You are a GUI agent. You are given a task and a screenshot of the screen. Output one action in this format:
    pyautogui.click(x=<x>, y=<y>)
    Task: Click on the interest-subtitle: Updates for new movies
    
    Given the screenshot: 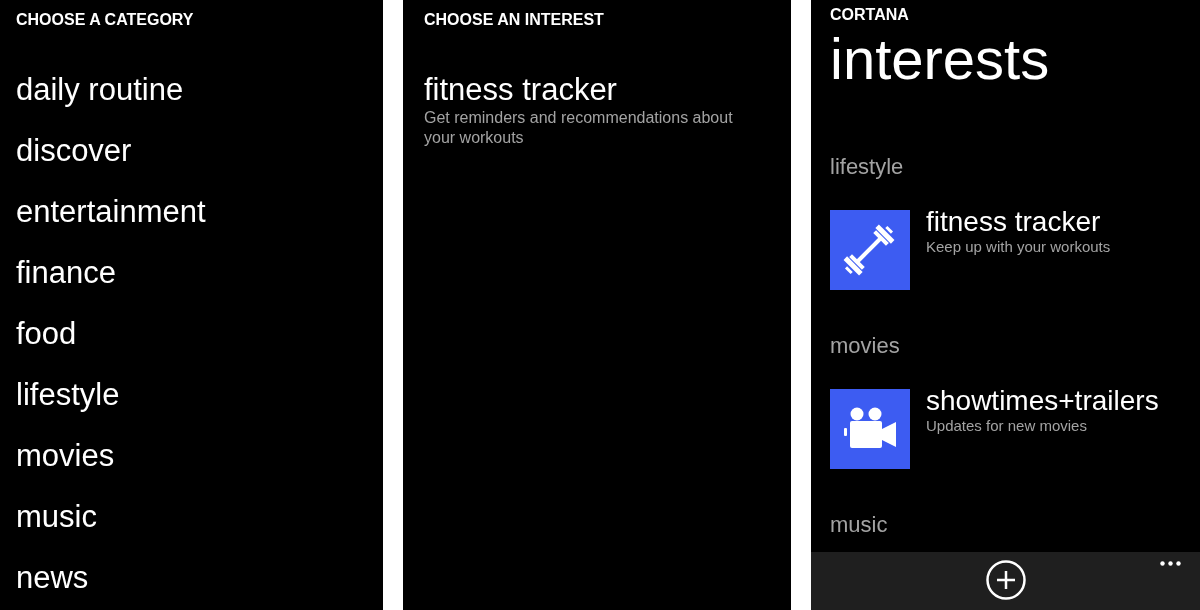 What is the action you would take?
    pyautogui.click(x=1006, y=426)
    